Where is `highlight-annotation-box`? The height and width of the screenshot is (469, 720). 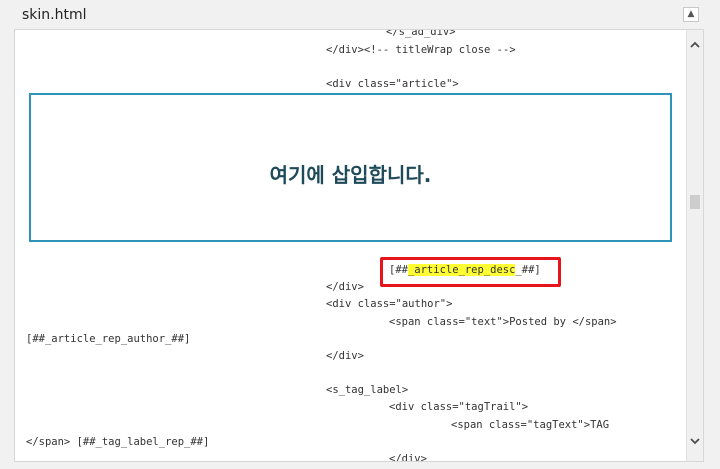 highlight-annotation-box is located at coordinates (470, 272).